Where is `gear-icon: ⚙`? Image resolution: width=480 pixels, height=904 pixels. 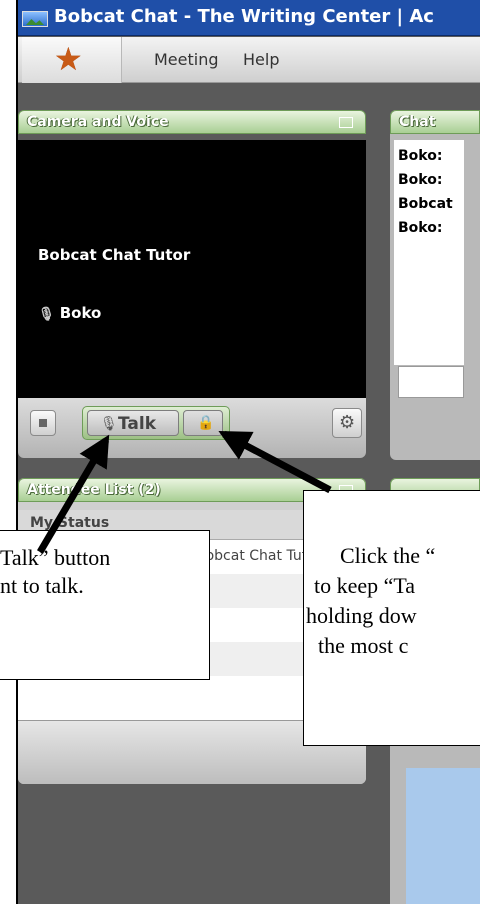 gear-icon: ⚙ is located at coordinates (347, 422).